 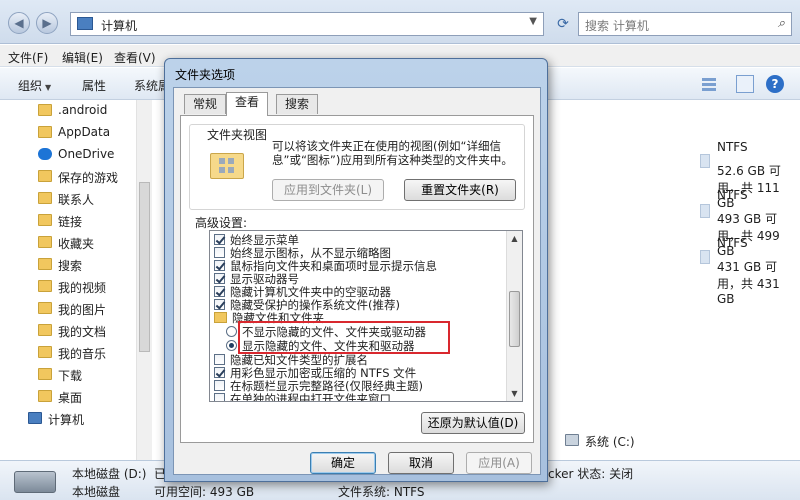 I want to click on dialog-title: 文件夹选项, so click(x=205, y=75).